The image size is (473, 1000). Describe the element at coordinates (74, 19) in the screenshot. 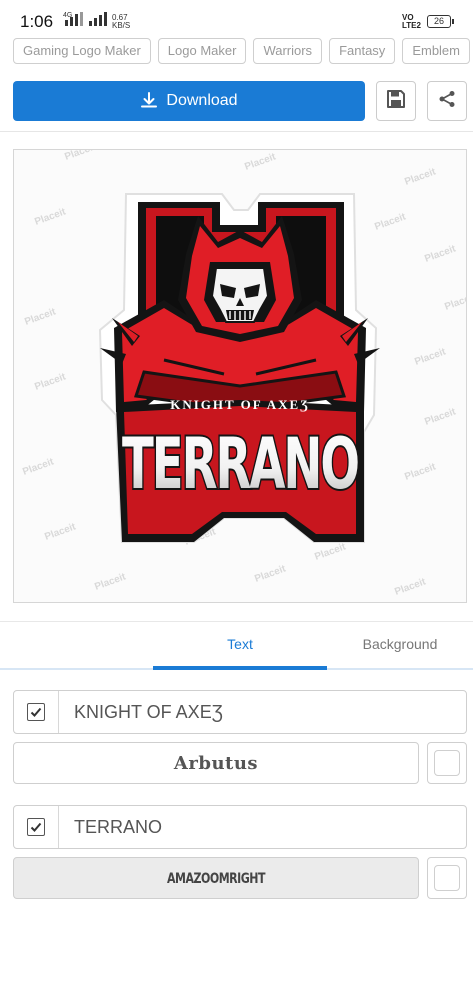

I see `signal-strength-icon` at that location.